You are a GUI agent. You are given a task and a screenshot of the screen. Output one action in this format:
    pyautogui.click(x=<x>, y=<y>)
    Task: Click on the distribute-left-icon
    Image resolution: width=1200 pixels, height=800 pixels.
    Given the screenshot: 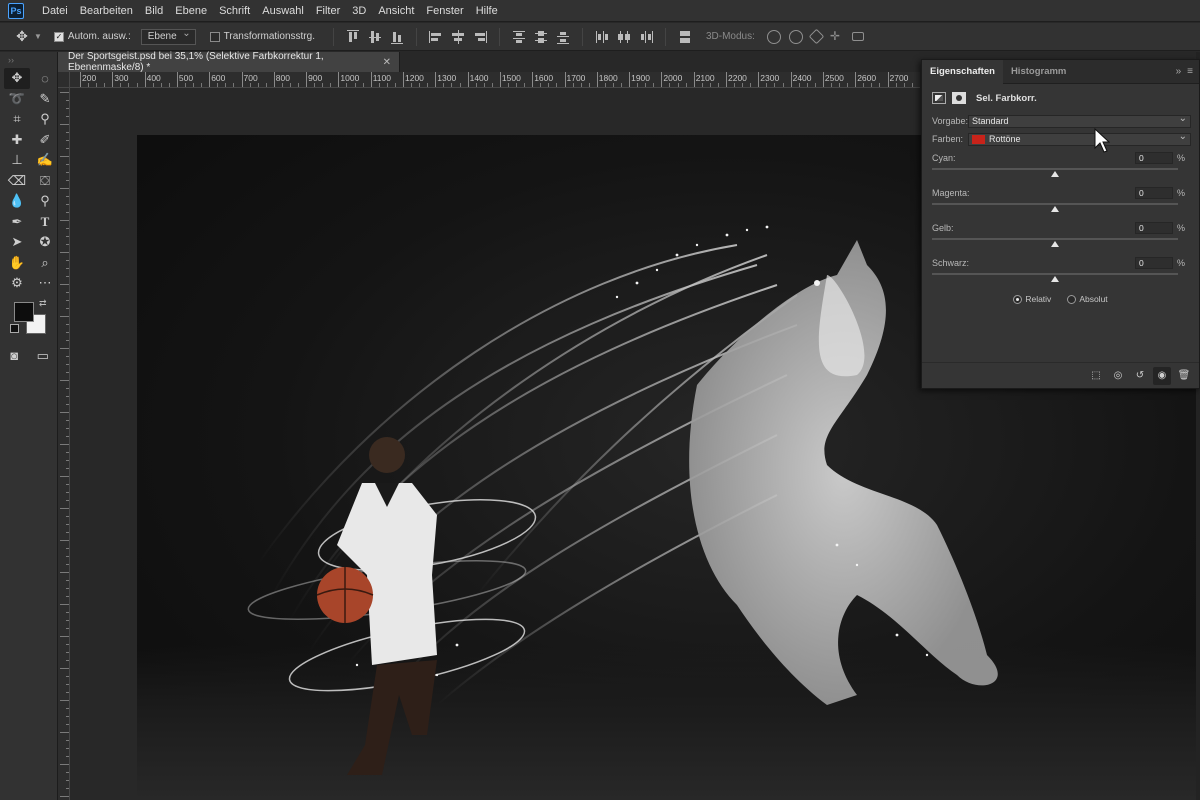 What is the action you would take?
    pyautogui.click(x=602, y=37)
    